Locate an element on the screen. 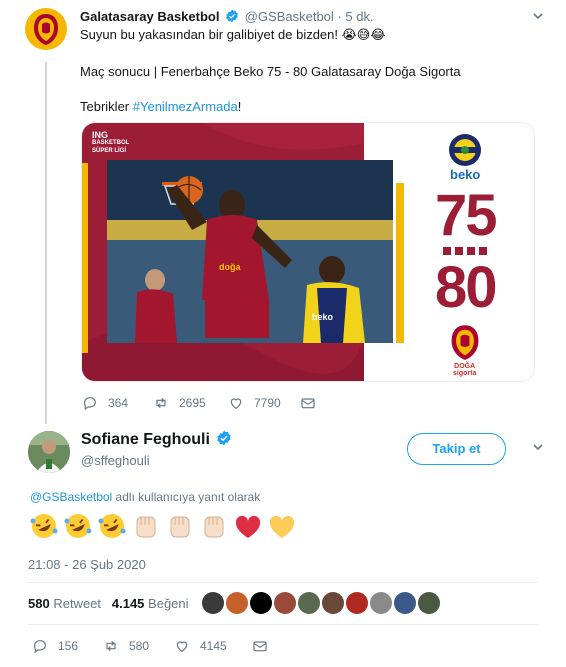  retweet-button: 580 is located at coordinates (126, 646).